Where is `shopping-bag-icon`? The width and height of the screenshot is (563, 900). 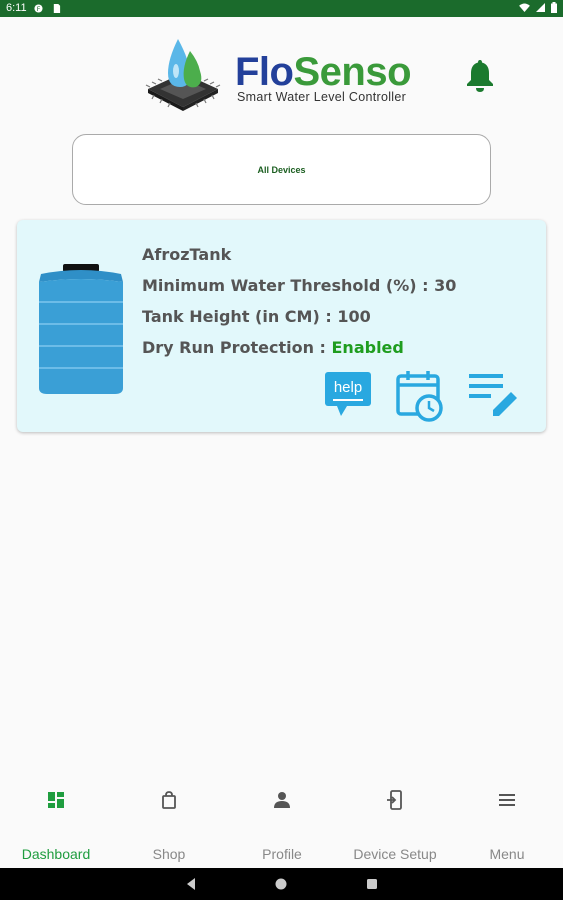
shopping-bag-icon is located at coordinates (169, 800).